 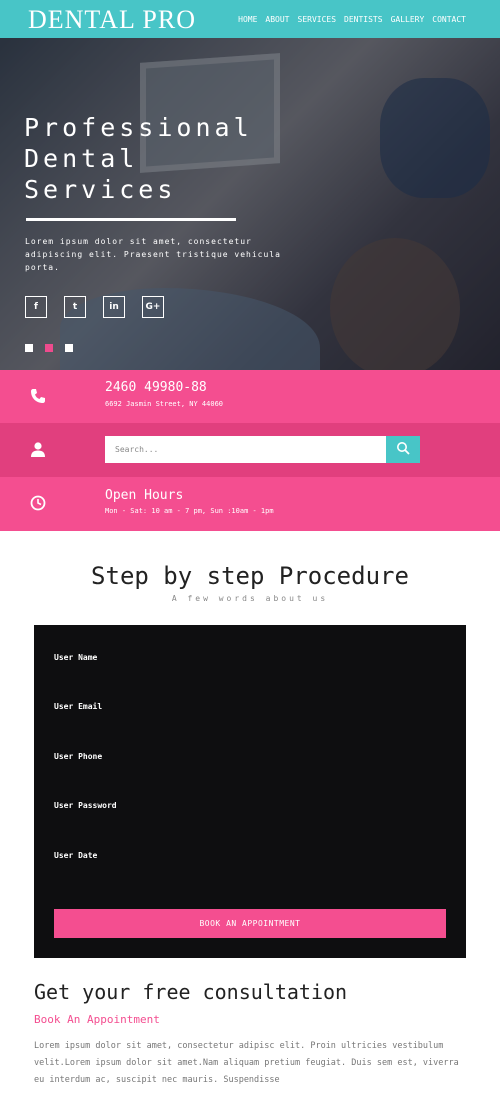 What do you see at coordinates (94, 307) in the screenshot?
I see `social-links: f t in G+` at bounding box center [94, 307].